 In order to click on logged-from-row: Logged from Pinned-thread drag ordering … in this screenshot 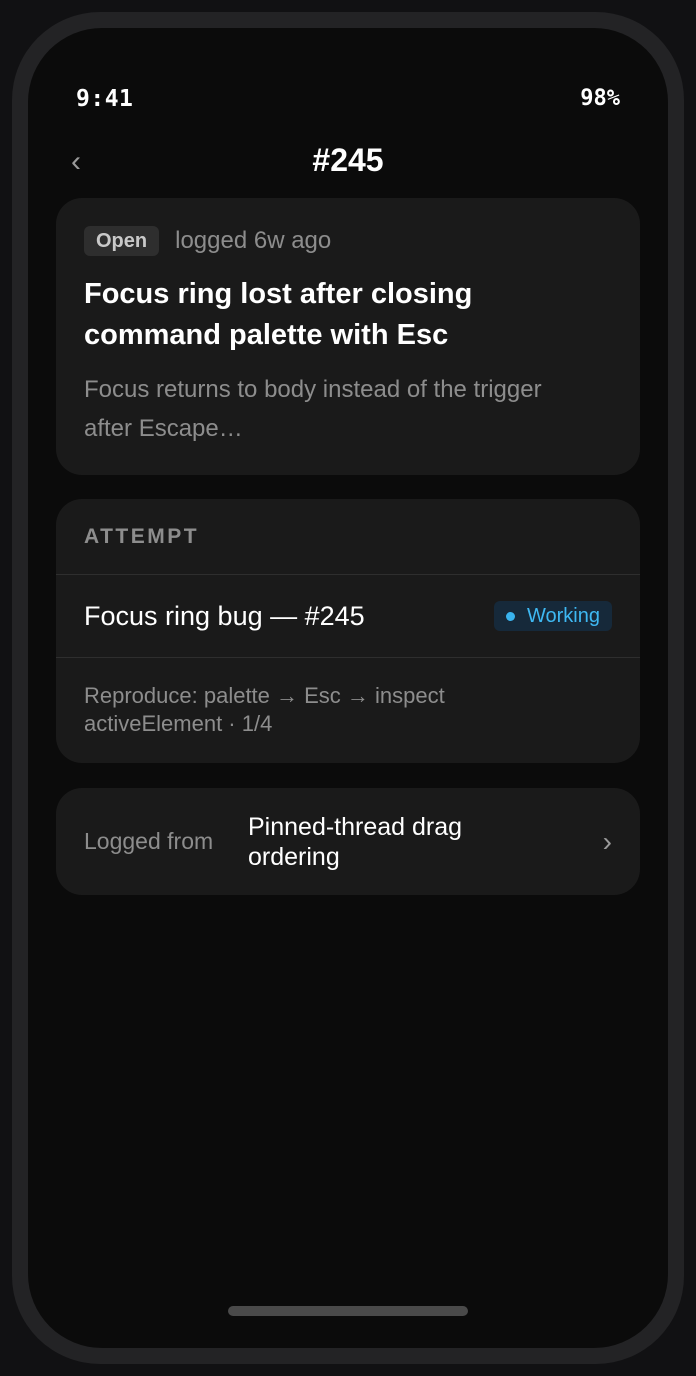, I will do `click(348, 841)`.